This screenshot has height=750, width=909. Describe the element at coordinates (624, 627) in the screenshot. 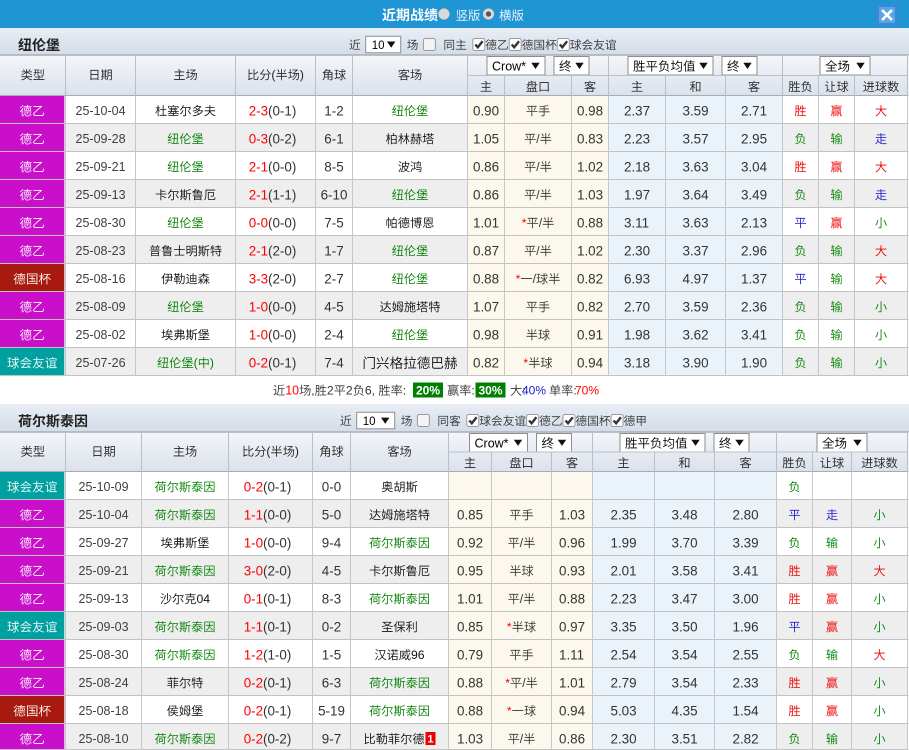

I see `svg-text: 3.35` at that location.